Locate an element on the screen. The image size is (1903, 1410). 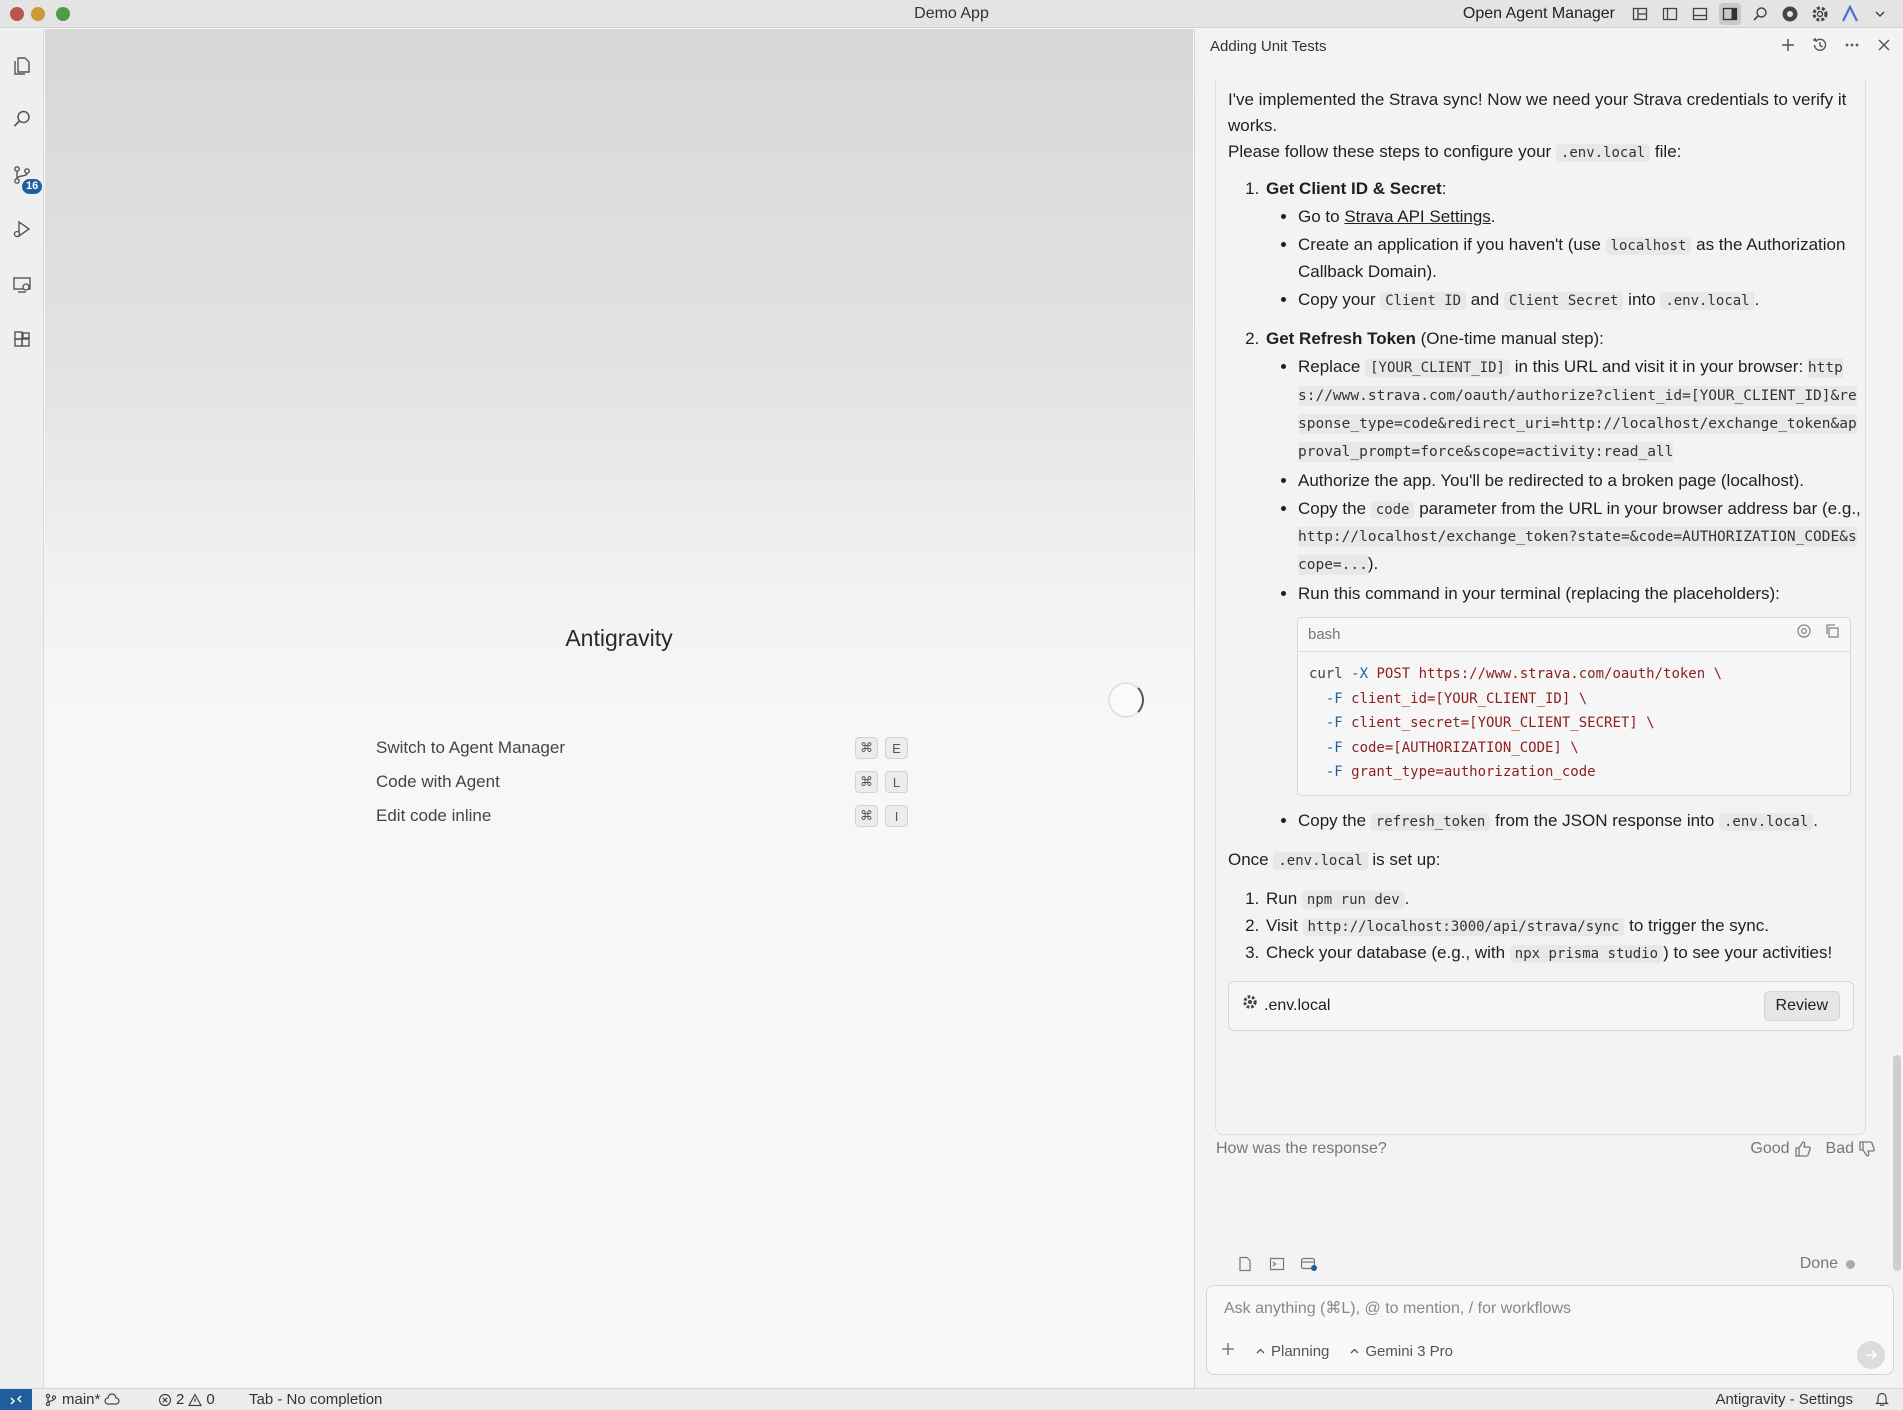
more-options-icon is located at coordinates (1852, 45).